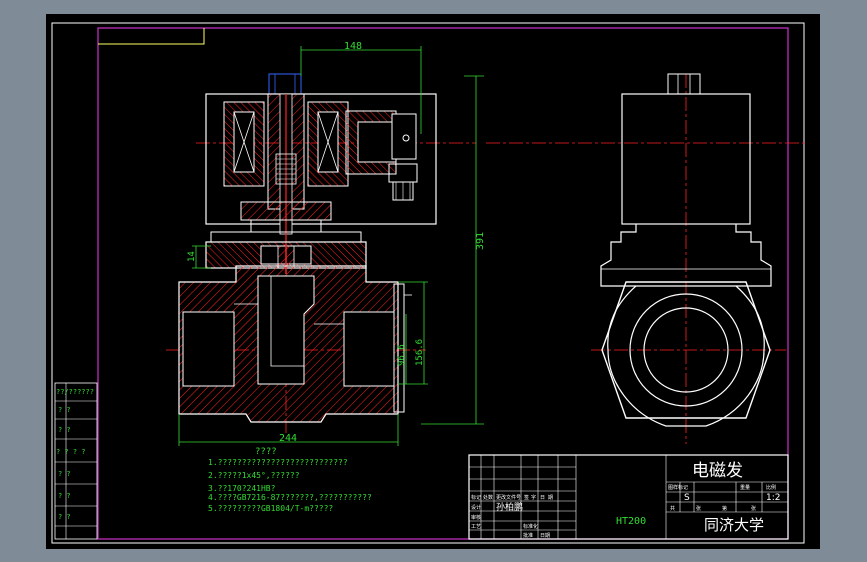 Image resolution: width=867 pixels, height=562 pixels. I want to click on header-label: 字, so click(533, 497).